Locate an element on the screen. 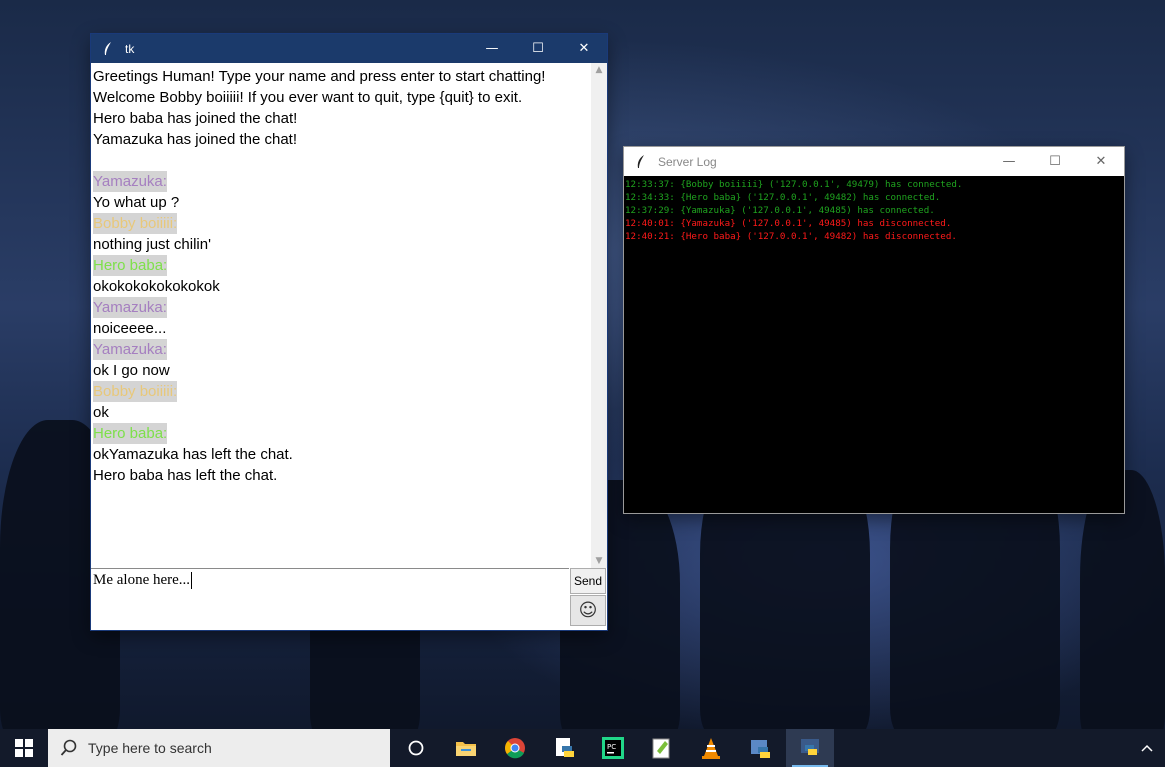 This screenshot has width=1165, height=767. taskbar: Type here to search PC is located at coordinates (582, 748).